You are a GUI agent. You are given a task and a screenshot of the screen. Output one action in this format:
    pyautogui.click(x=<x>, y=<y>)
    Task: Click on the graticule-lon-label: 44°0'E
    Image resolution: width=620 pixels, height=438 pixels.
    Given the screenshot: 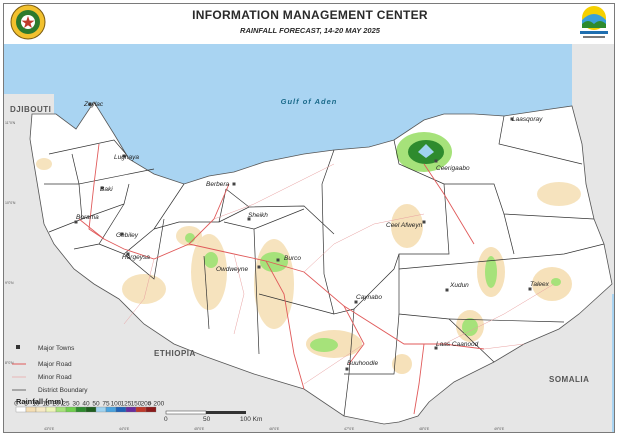 What is the action you would take?
    pyautogui.click(x=124, y=429)
    